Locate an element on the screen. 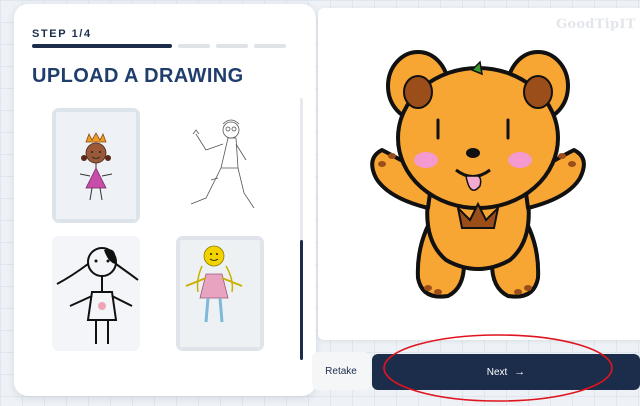  stick-girl-drawing-image is located at coordinates (96, 293).